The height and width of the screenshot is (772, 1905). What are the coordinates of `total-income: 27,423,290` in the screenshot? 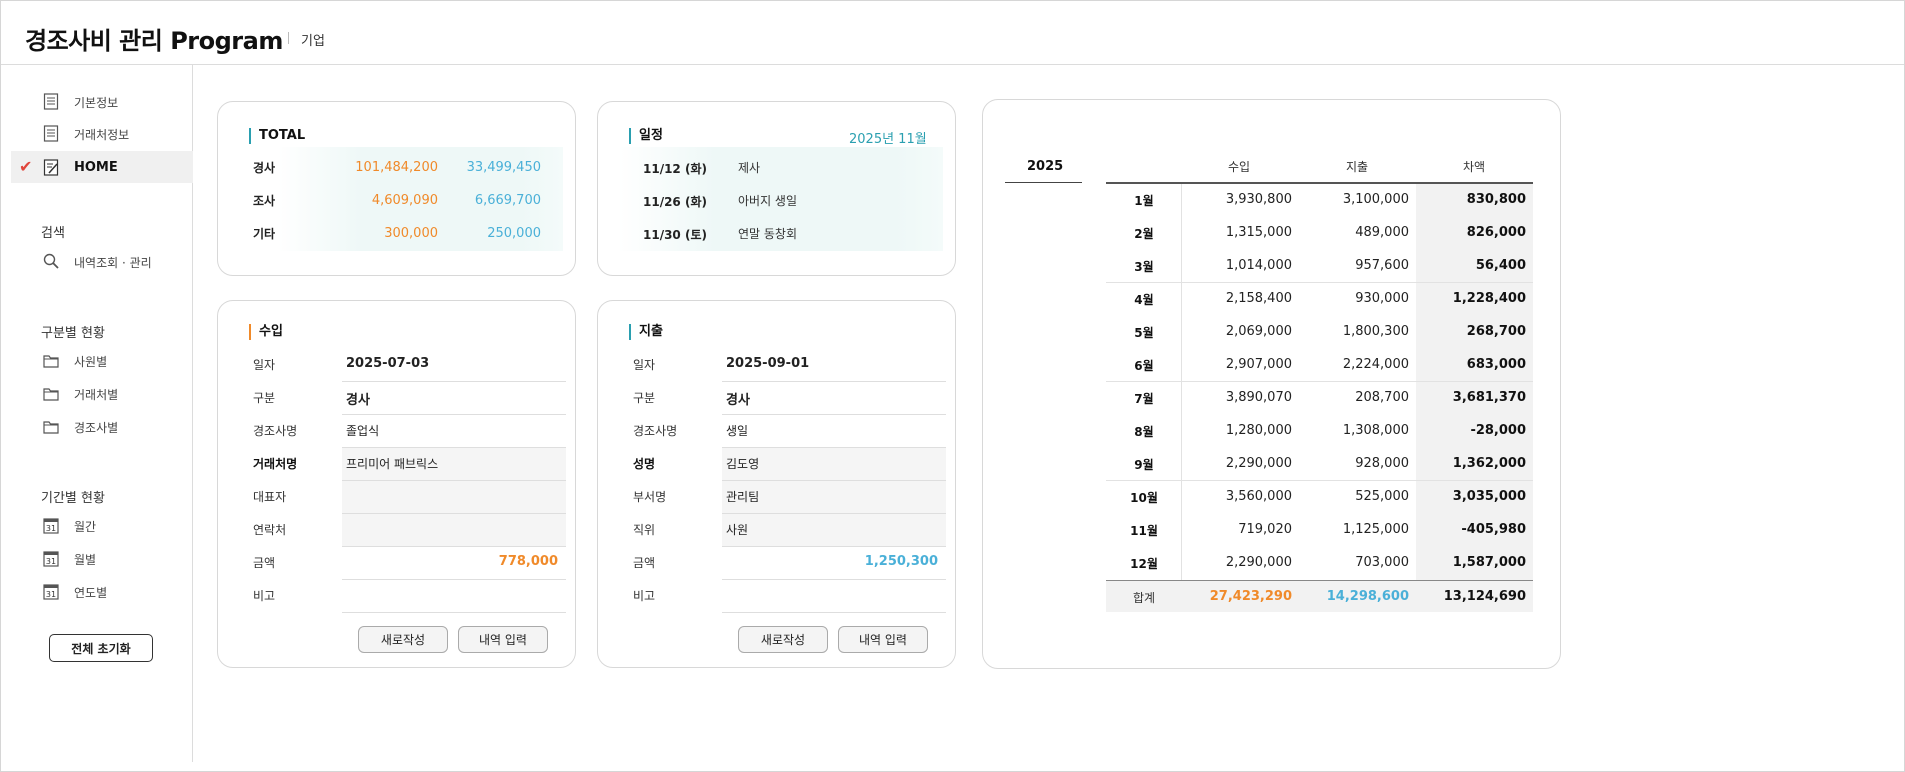 It's located at (1250, 596).